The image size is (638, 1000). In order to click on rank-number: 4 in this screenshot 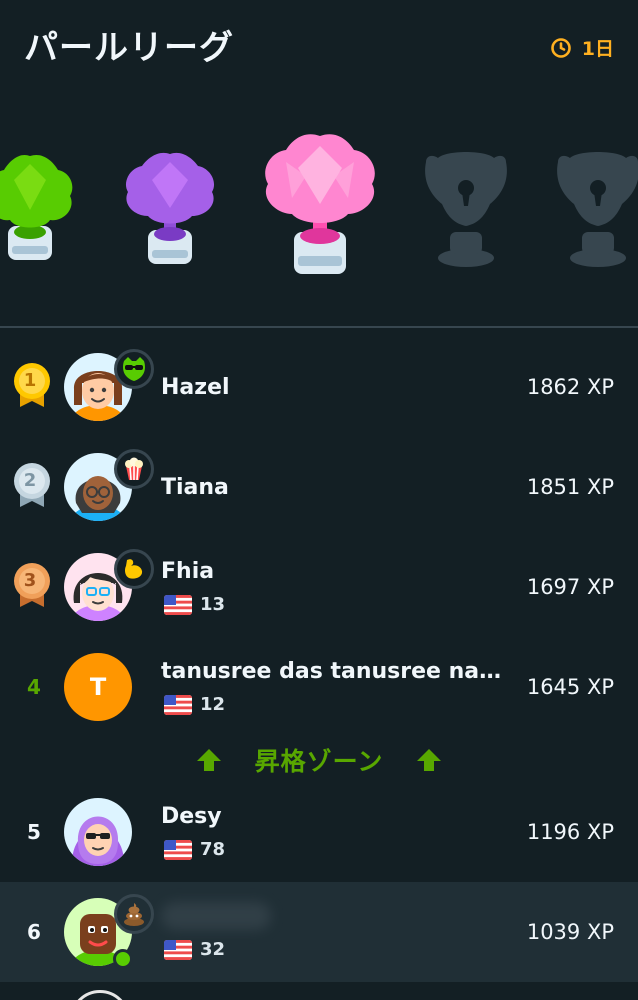, I will do `click(34, 687)`.